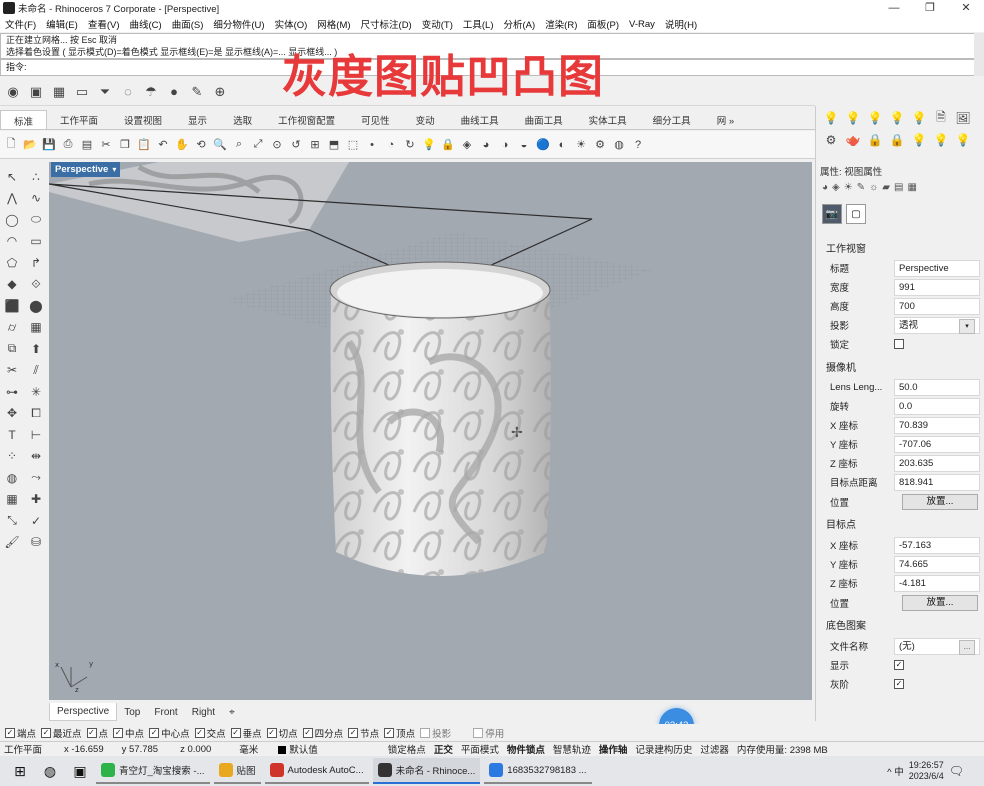 The height and width of the screenshot is (786, 984). Describe the element at coordinates (926, 771) in the screenshot. I see `clock: 19:26:57 2023/6/4` at that location.